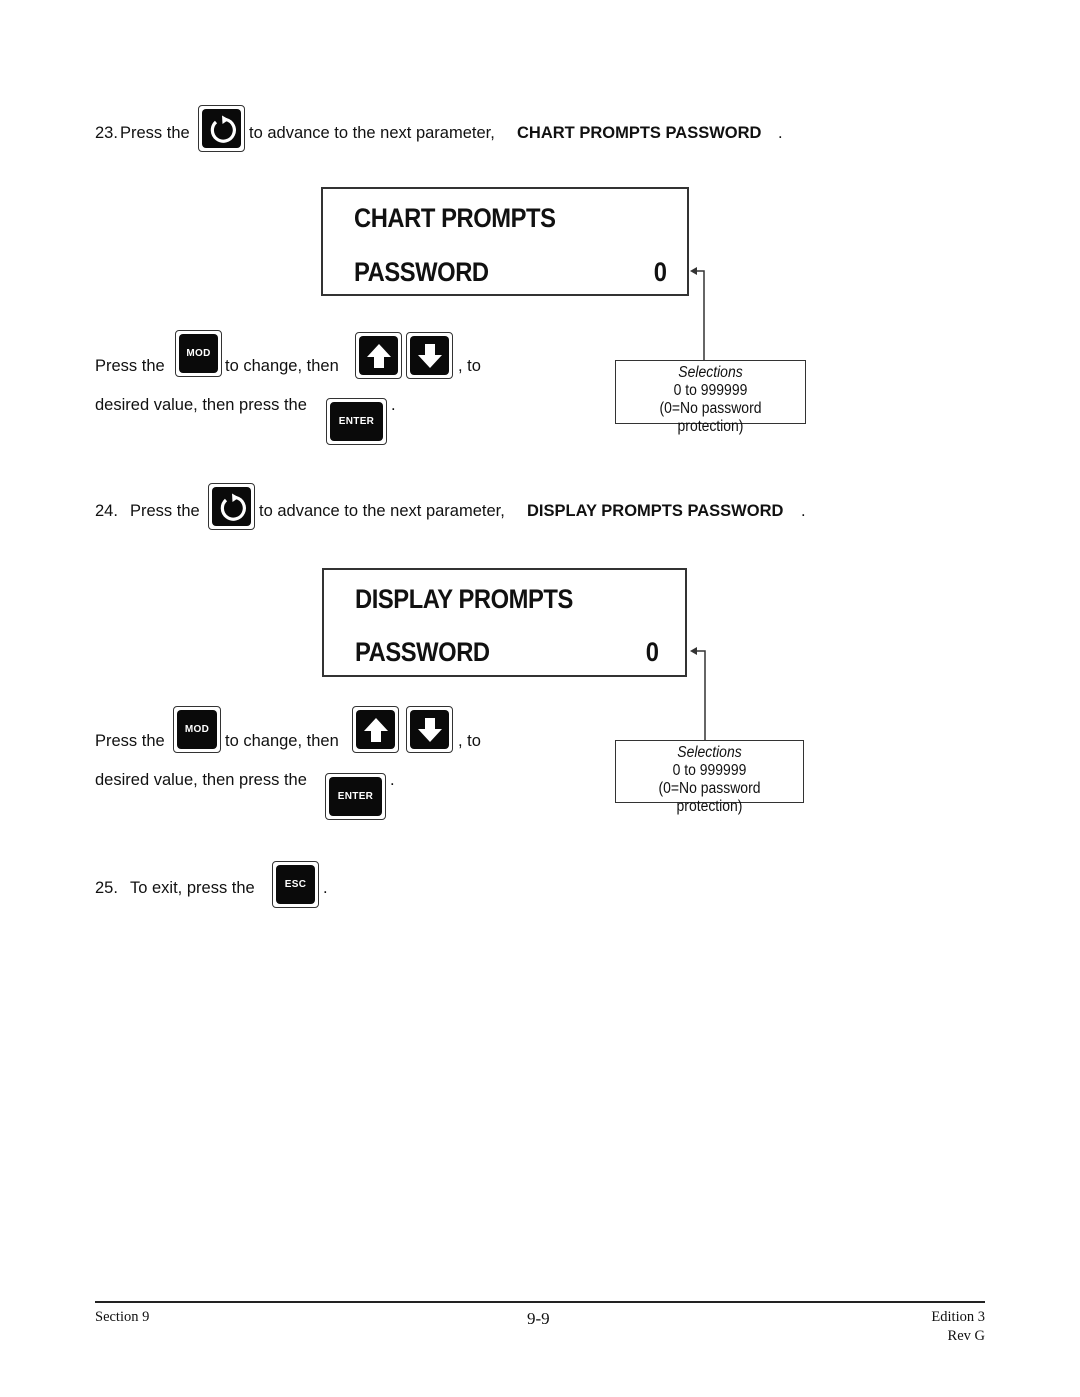 The width and height of the screenshot is (1080, 1397). I want to click on footer-page-number: 9-9, so click(538, 1318).